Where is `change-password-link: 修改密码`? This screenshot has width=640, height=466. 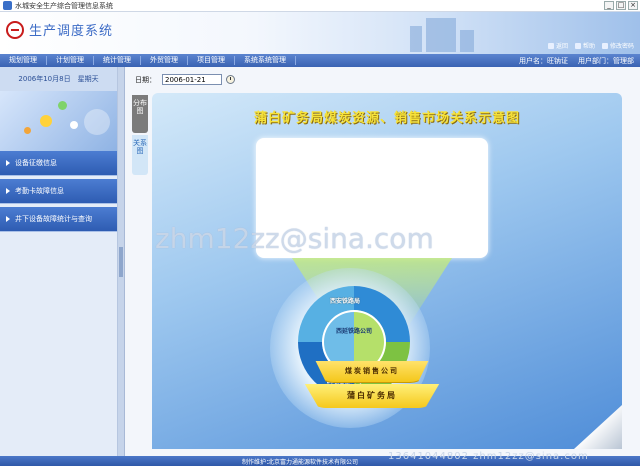 change-password-link: 修改密码 is located at coordinates (617, 45).